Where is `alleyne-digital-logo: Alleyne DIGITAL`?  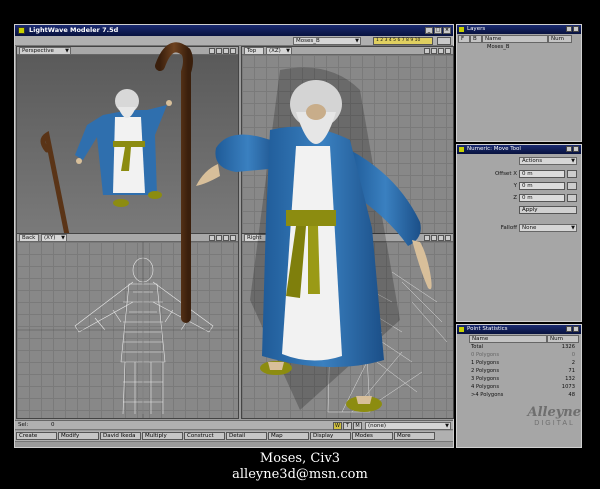
alleyne-digital-logo: Alleyne DIGITAL is located at coordinates (544, 424).